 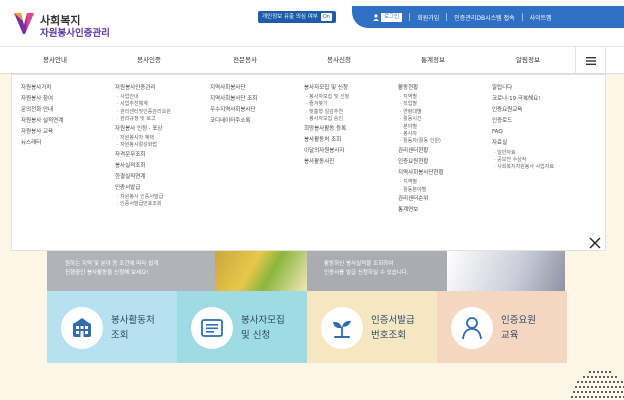 I want to click on menu-link: 활동현황, so click(x=421, y=88).